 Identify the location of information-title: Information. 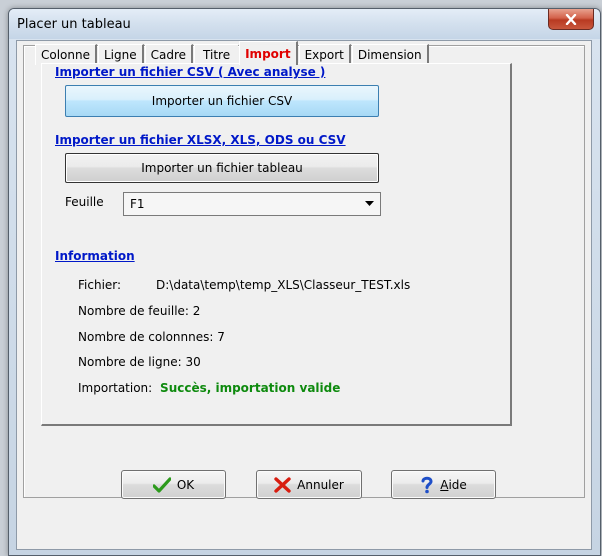
(95, 256).